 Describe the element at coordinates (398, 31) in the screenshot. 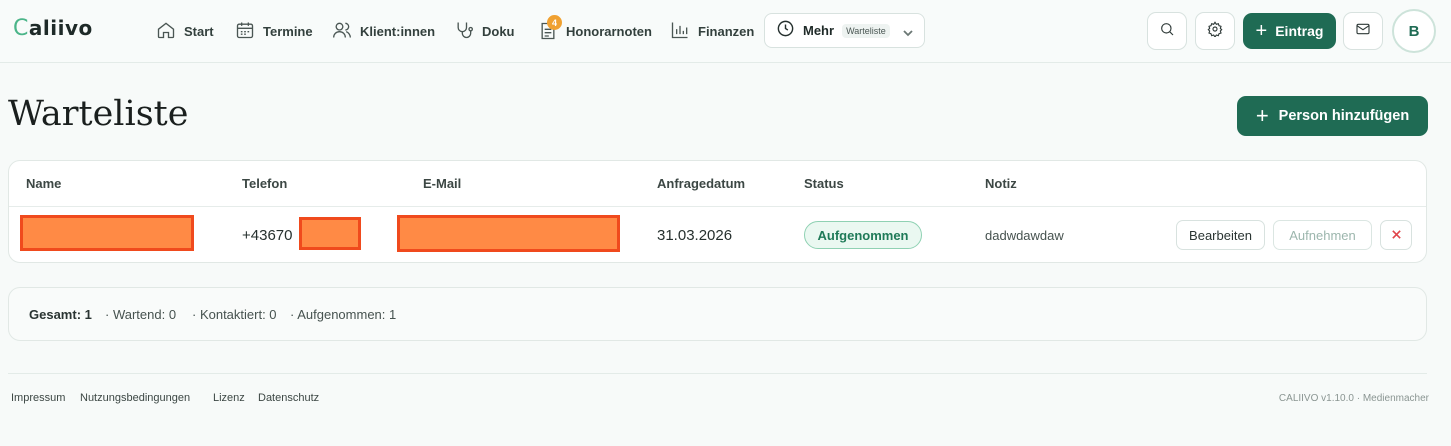

I see `nav-label: Klient:innen` at that location.